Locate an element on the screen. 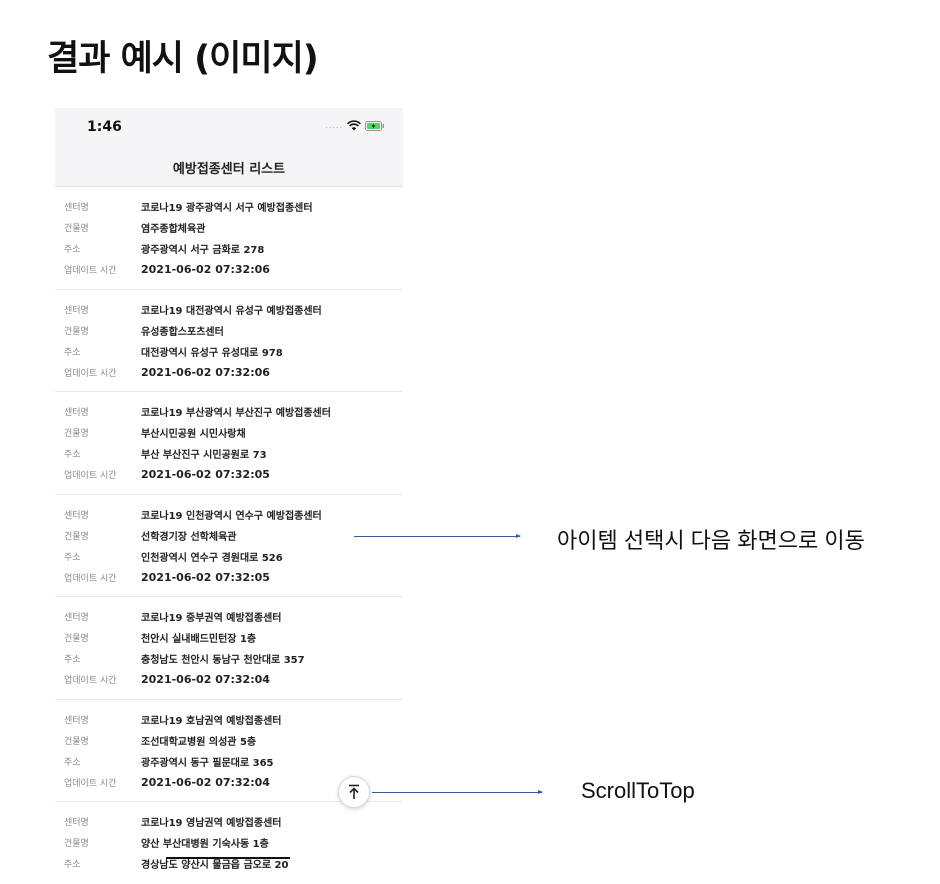 The width and height of the screenshot is (940, 884). item-select-arrow is located at coordinates (437, 536).